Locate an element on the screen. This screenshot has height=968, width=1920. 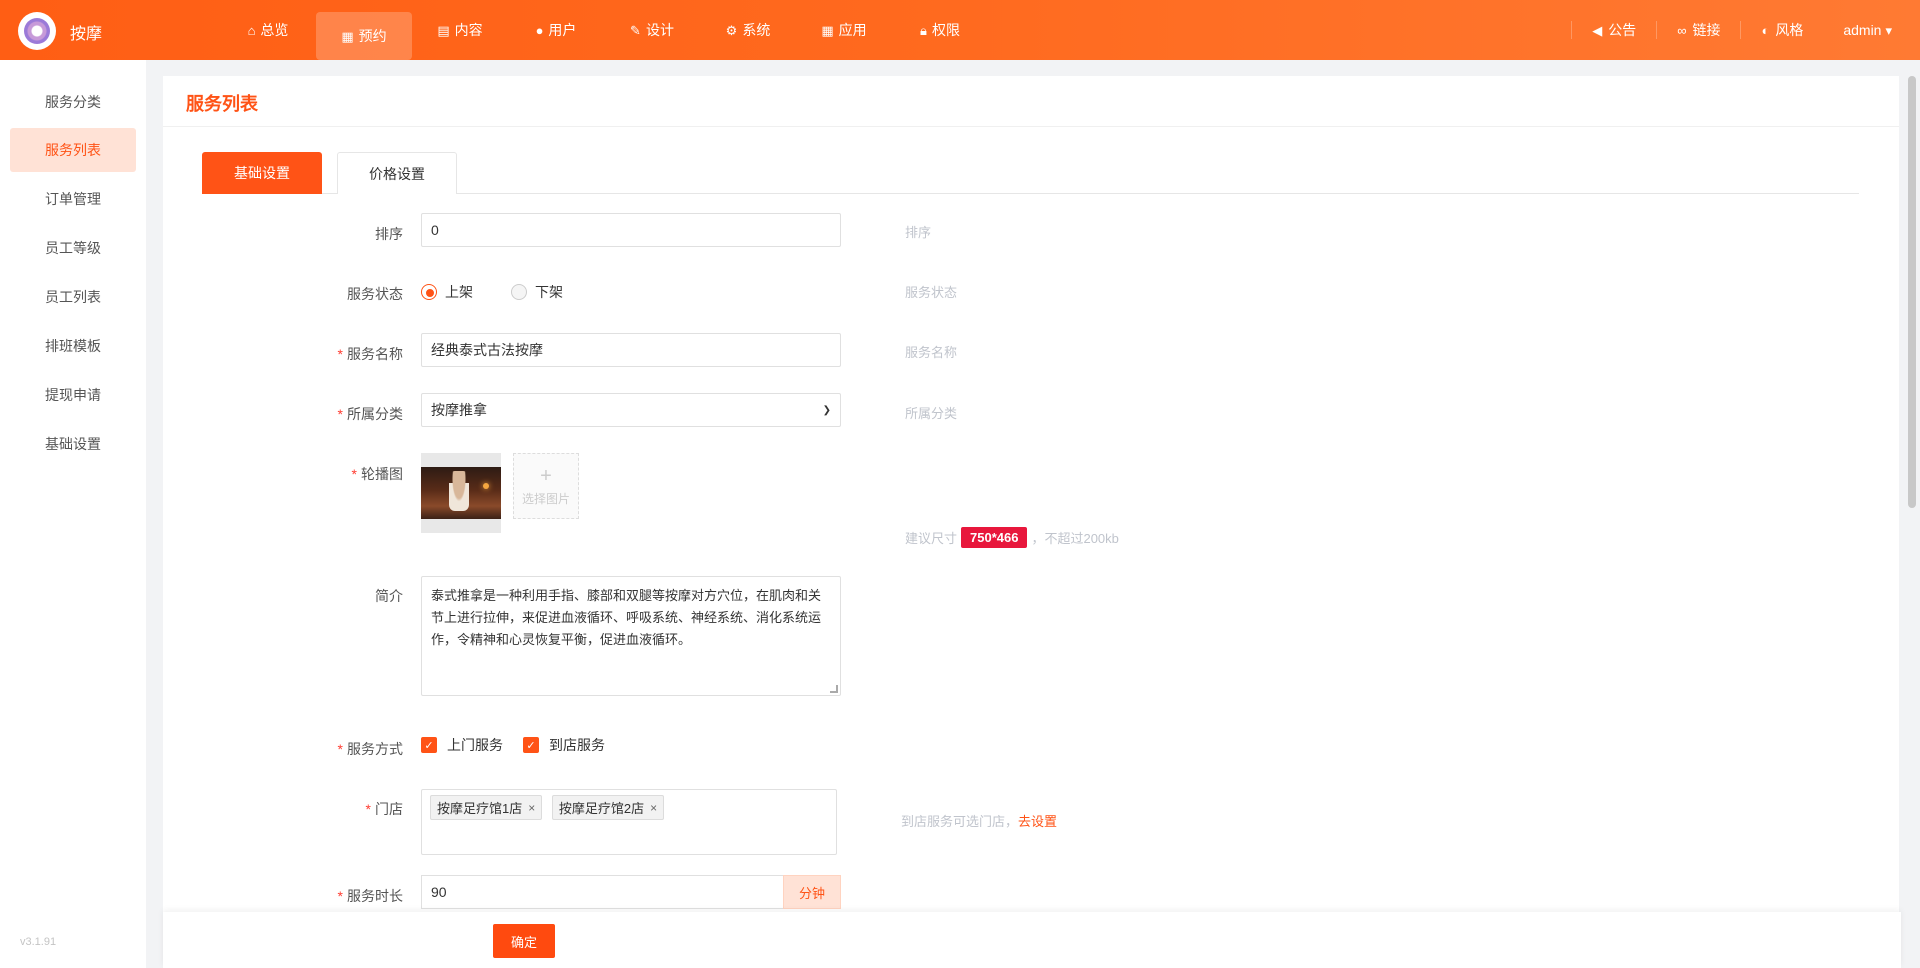
notice-button: ◀ 公告 is located at coordinates (1613, 30).